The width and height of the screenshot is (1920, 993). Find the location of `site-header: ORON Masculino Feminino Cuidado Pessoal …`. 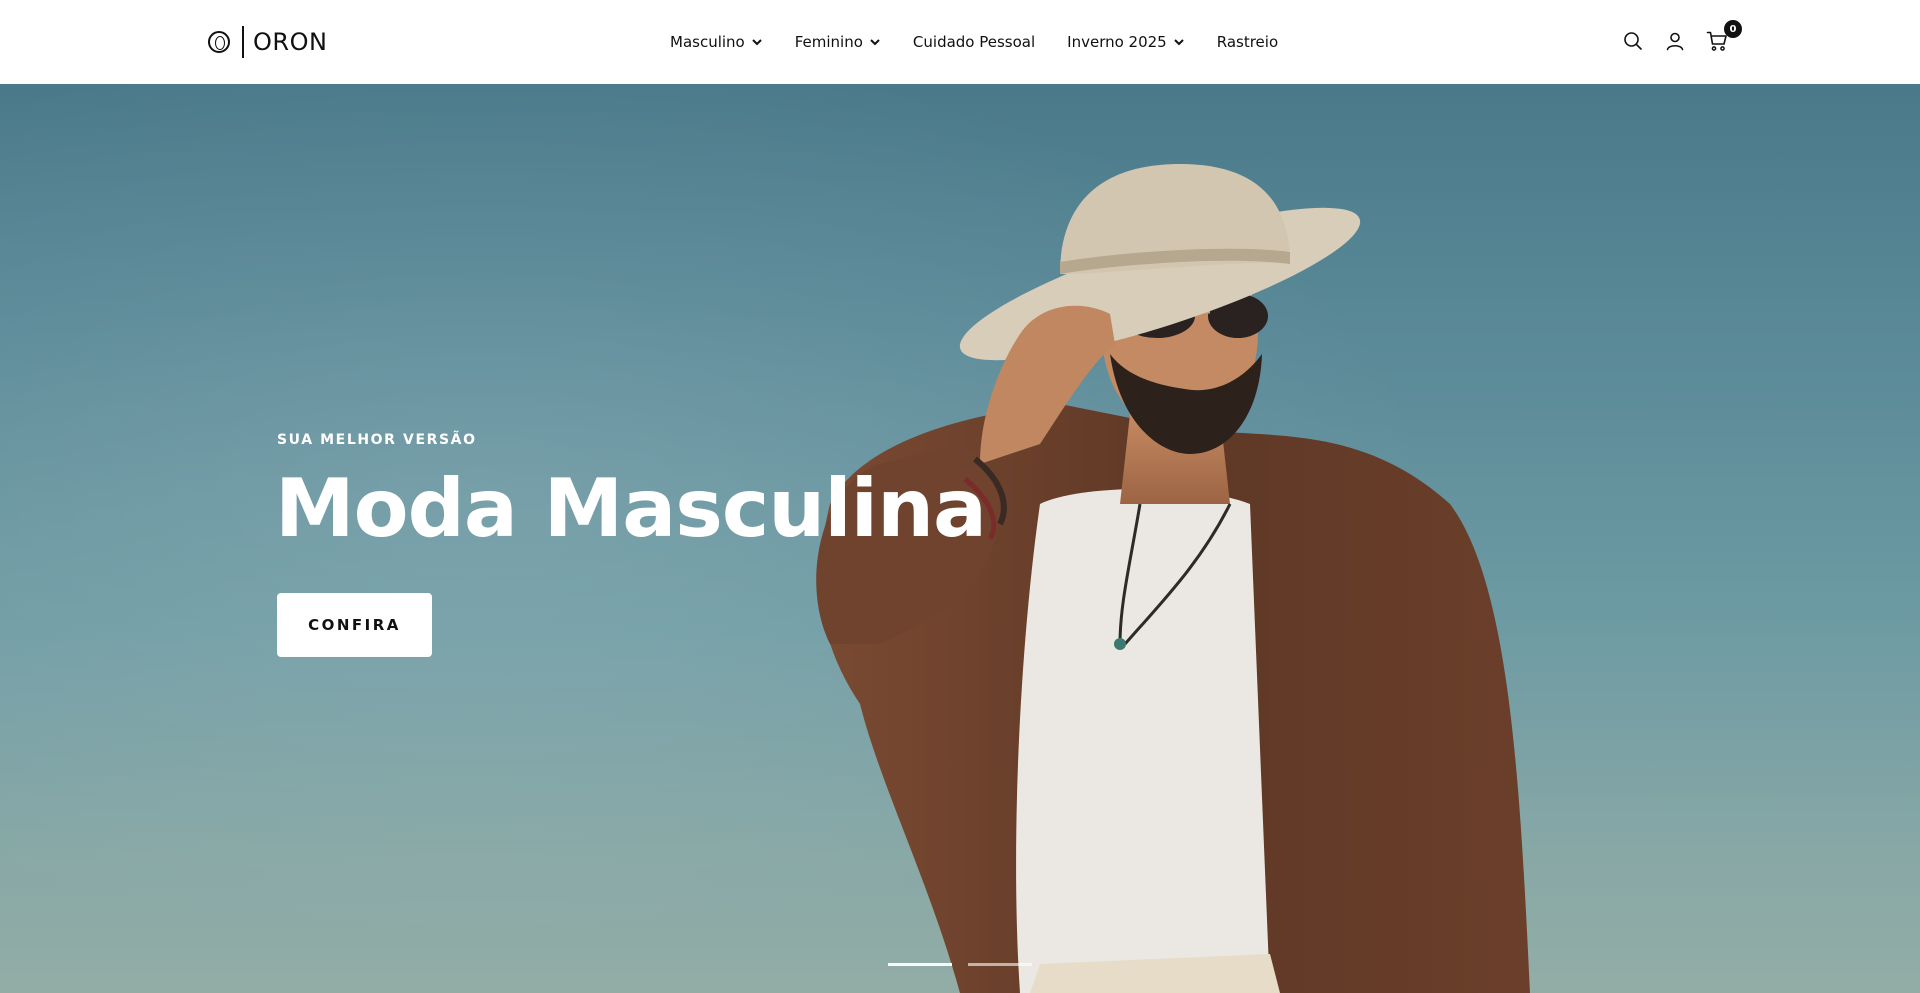

site-header: ORON Masculino Feminino Cuidado Pessoal … is located at coordinates (960, 42).